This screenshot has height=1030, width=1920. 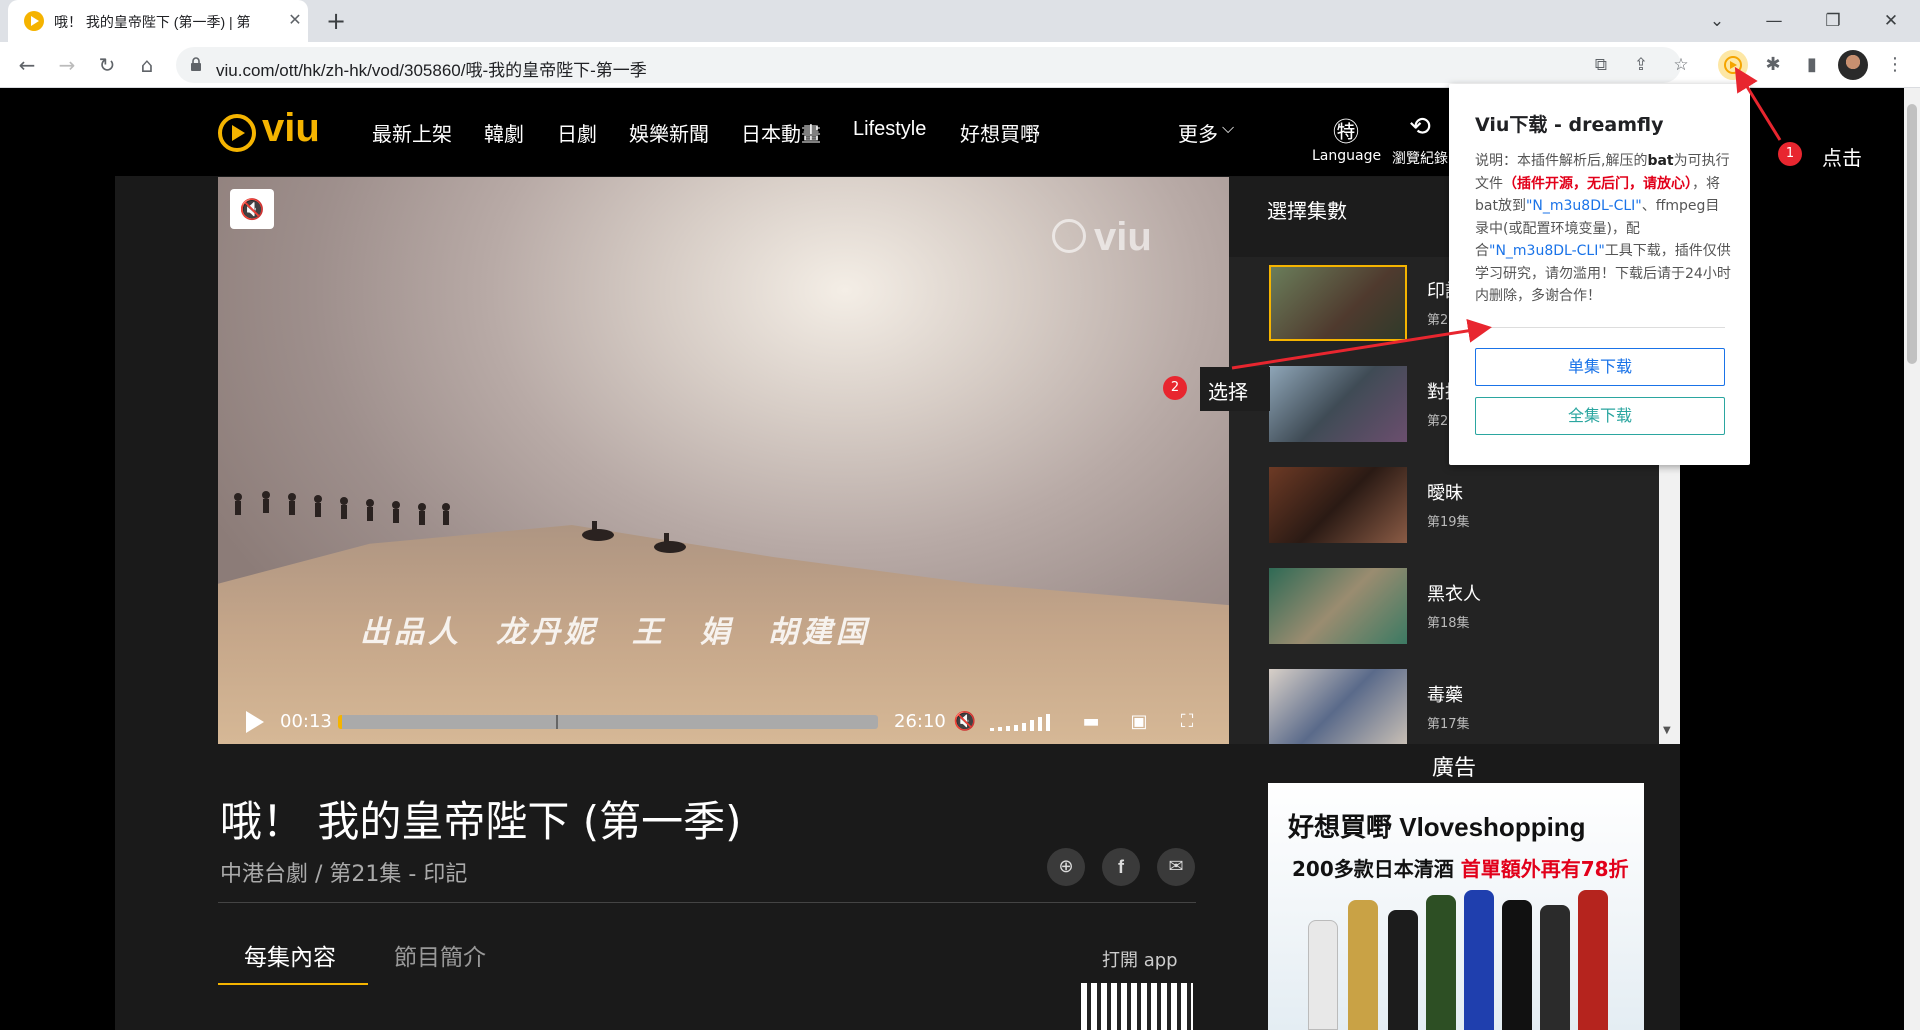 What do you see at coordinates (1833, 21) in the screenshot?
I see `restore-icon: ❐` at bounding box center [1833, 21].